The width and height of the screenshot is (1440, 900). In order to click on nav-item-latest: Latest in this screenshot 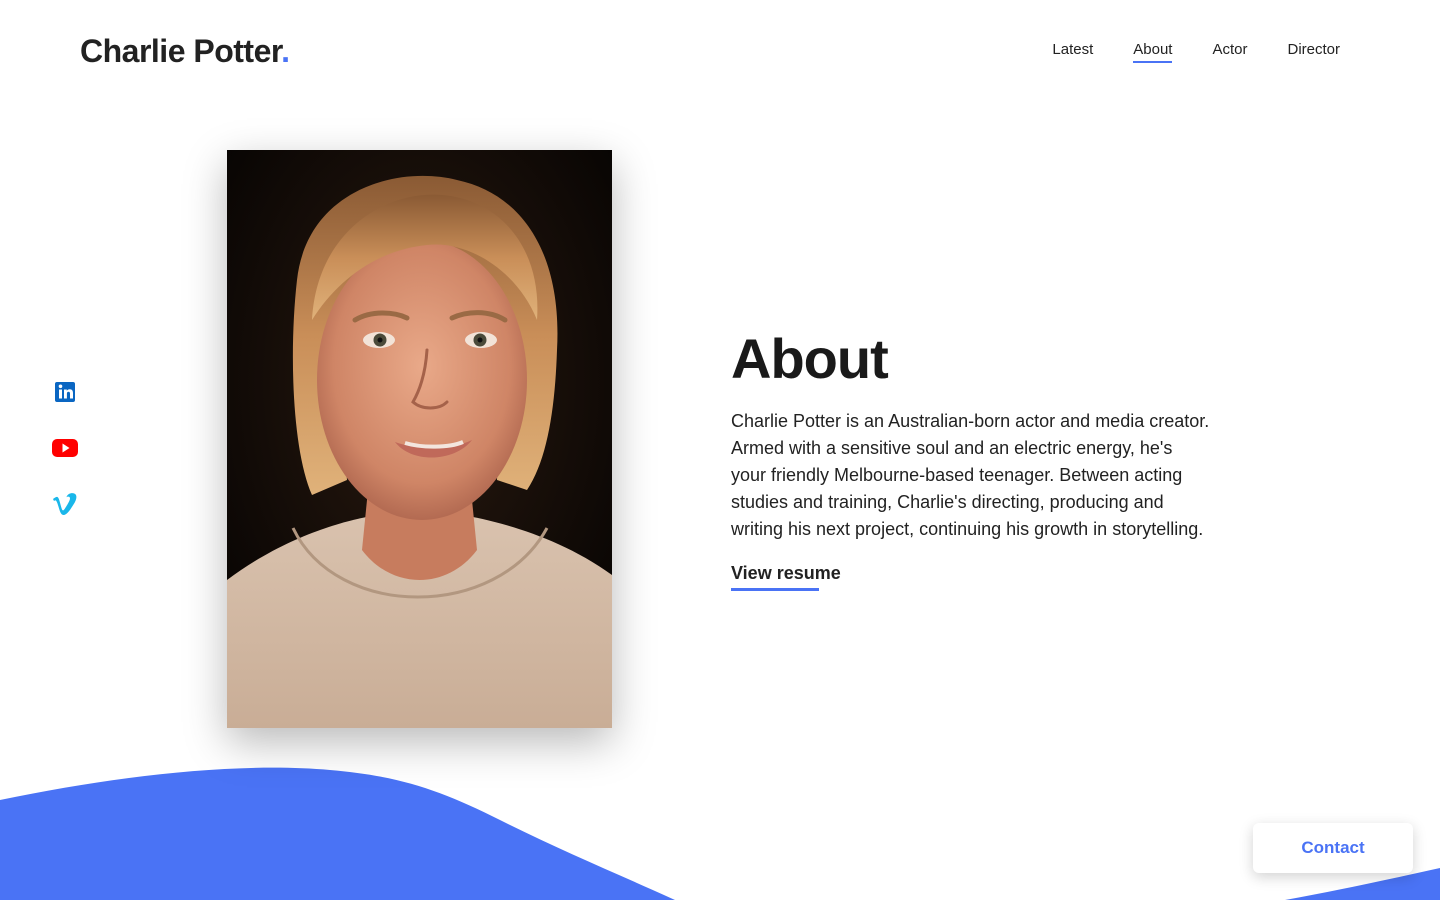, I will do `click(1072, 50)`.